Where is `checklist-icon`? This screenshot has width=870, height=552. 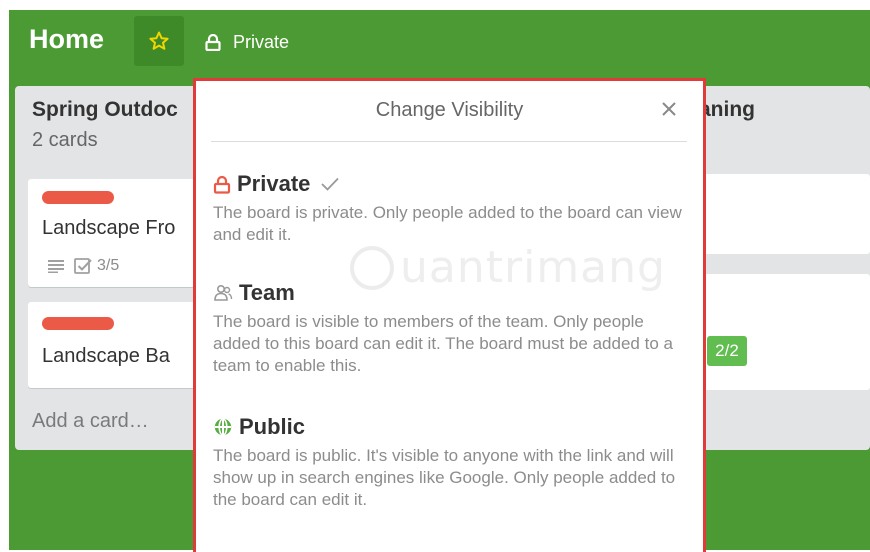
checklist-icon is located at coordinates (83, 266).